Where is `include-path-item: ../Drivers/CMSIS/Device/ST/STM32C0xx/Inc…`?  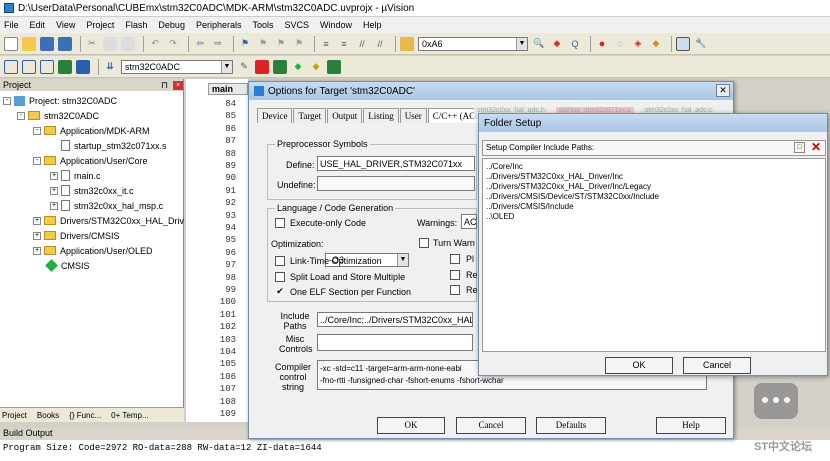 include-path-item: ../Drivers/CMSIS/Device/ST/STM32C0xx/Inc… is located at coordinates (572, 196).